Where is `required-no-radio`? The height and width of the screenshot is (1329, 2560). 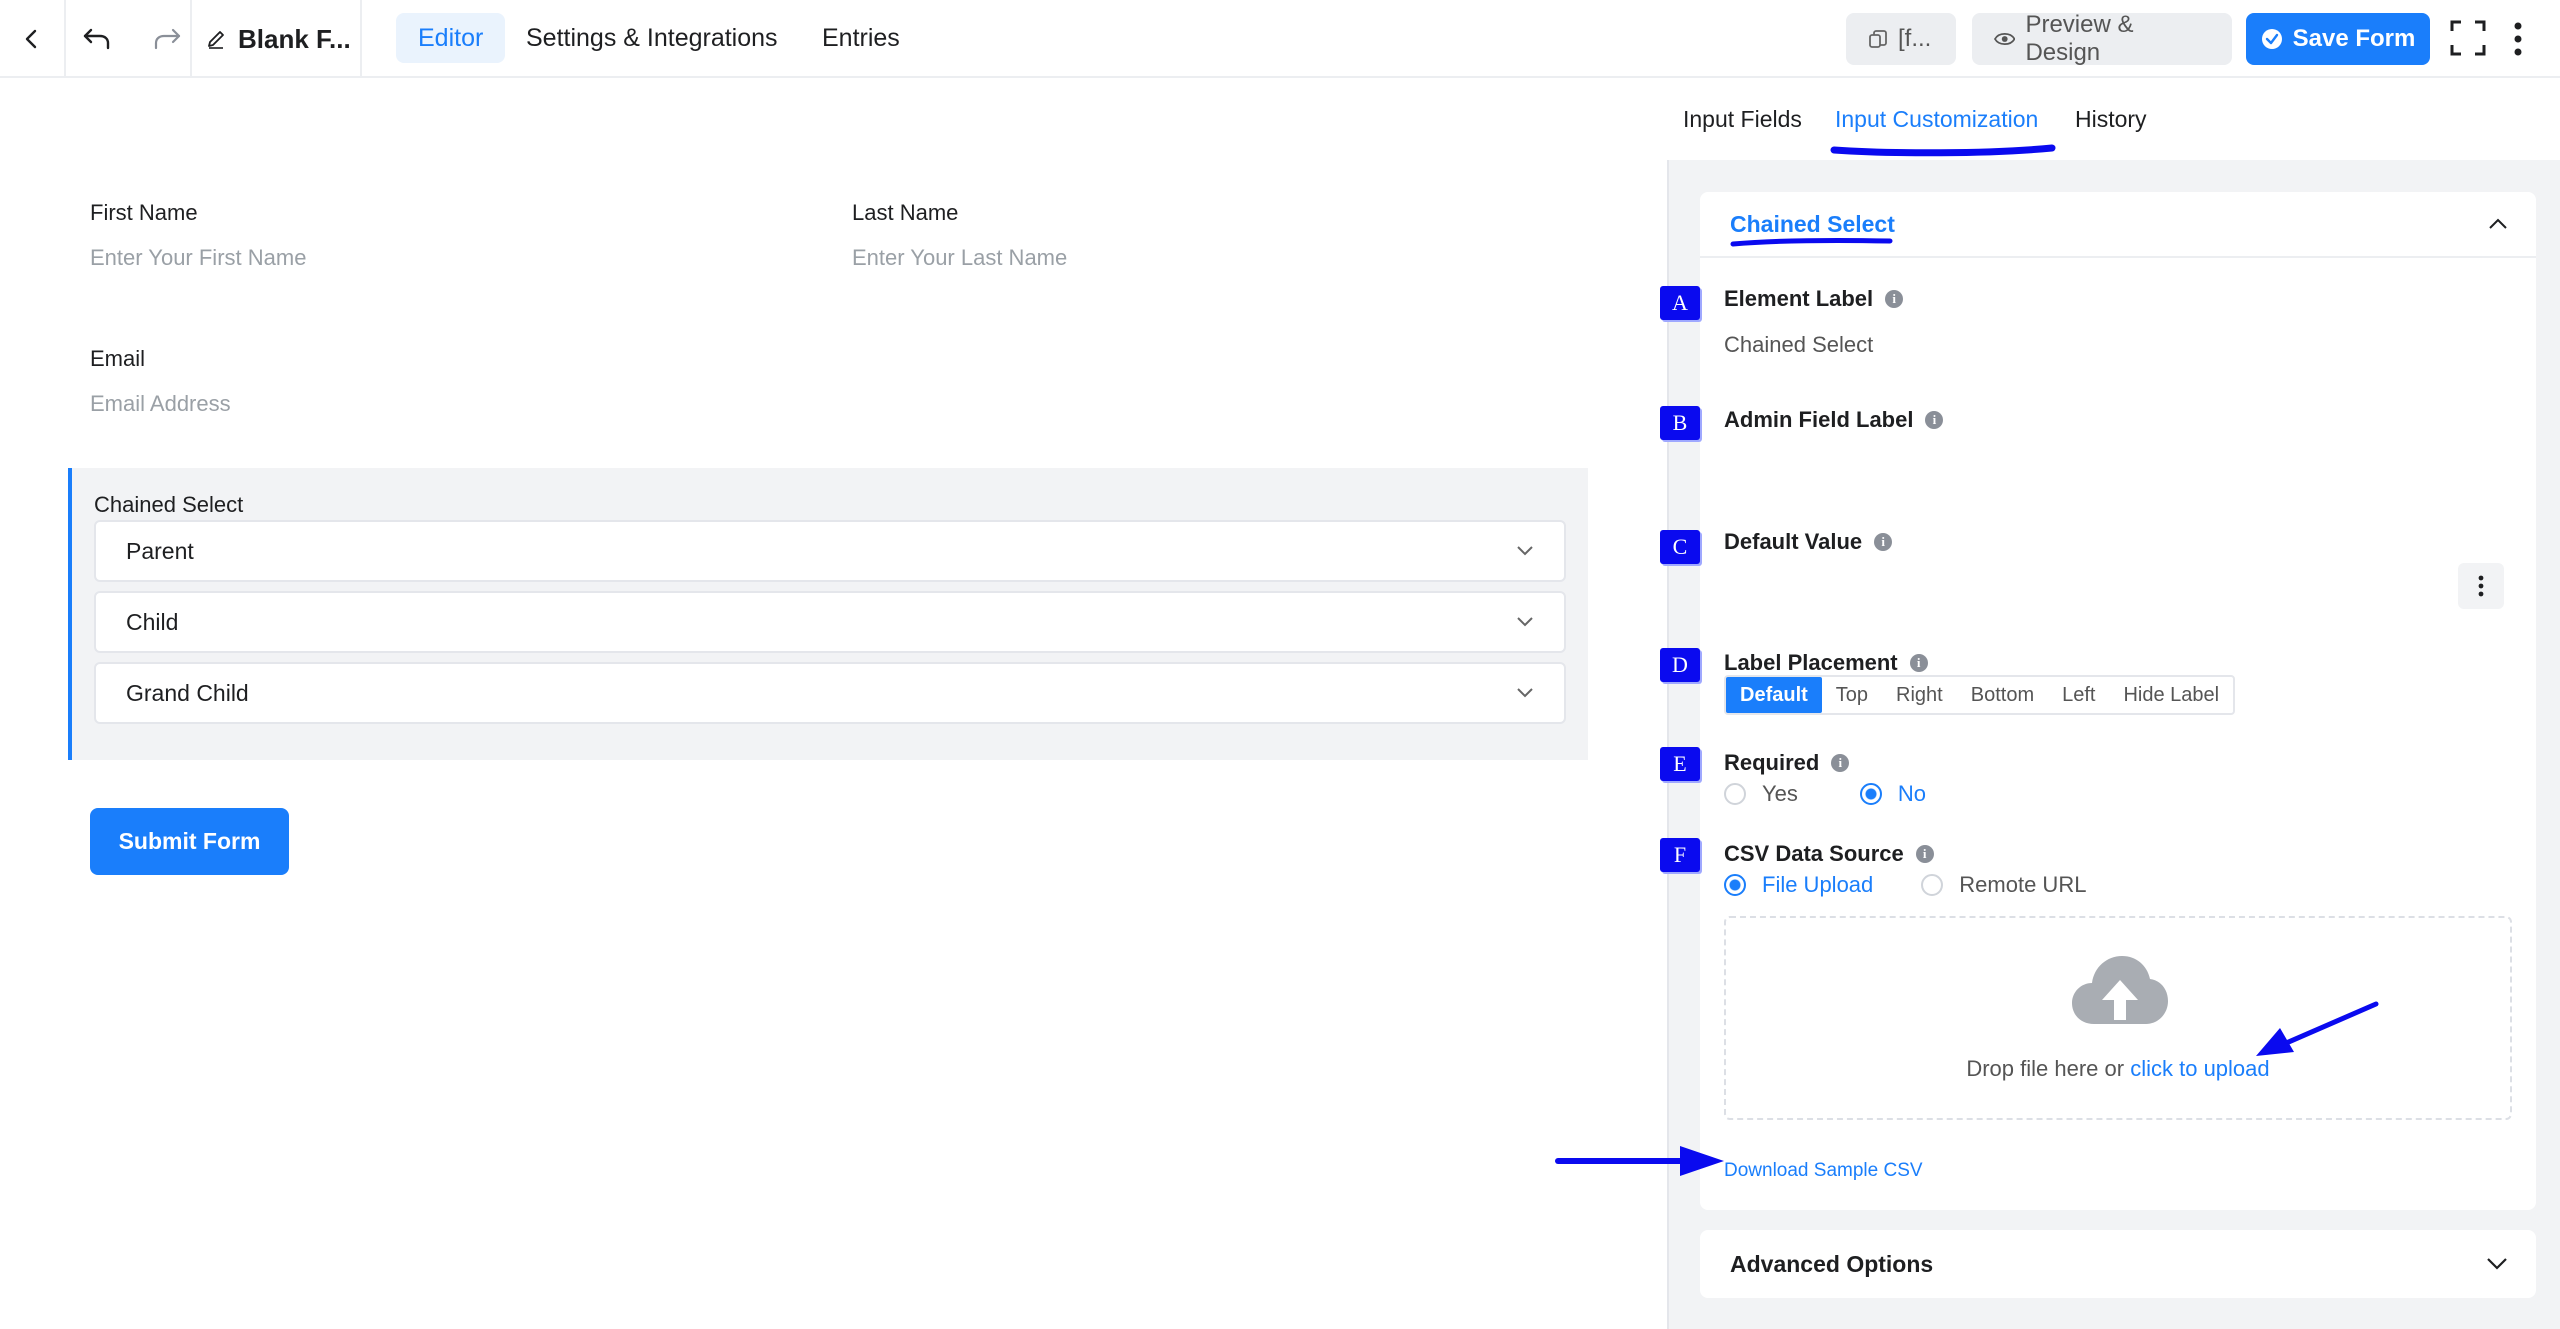 required-no-radio is located at coordinates (1870, 794).